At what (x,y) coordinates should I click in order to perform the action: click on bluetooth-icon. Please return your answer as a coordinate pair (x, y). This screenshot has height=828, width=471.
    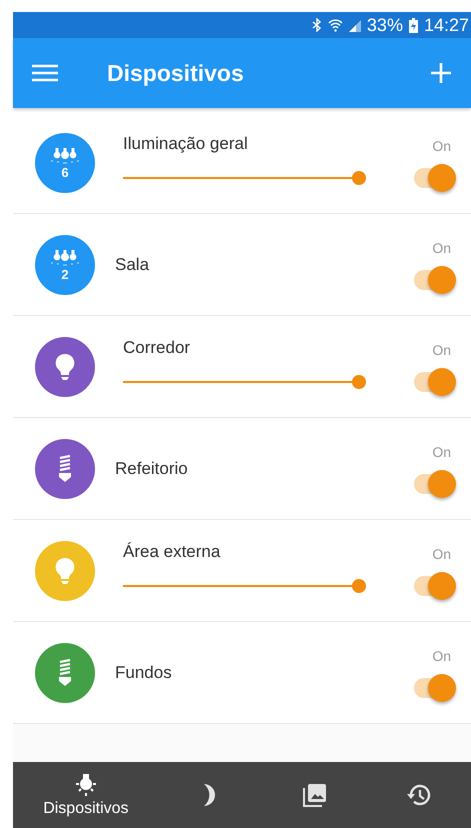
    Looking at the image, I should click on (317, 25).